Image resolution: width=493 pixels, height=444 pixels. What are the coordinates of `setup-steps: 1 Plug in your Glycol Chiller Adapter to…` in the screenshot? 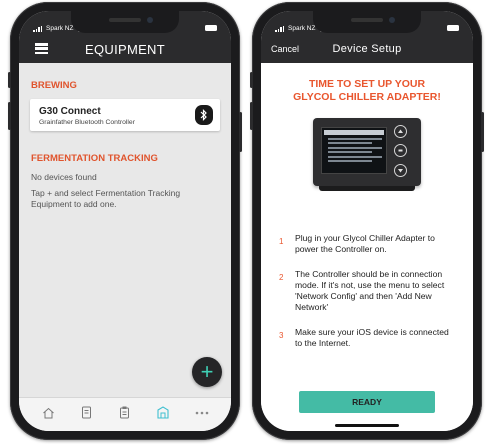 It's located at (368, 298).